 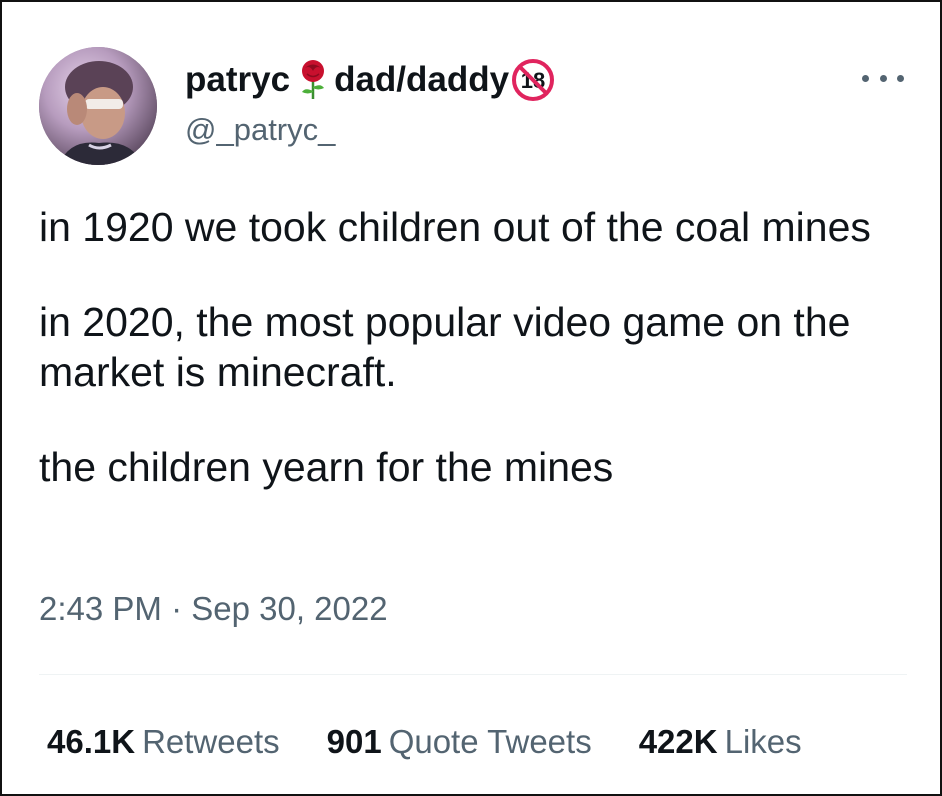 What do you see at coordinates (91, 741) in the screenshot?
I see `retweets-count: 46.1K` at bounding box center [91, 741].